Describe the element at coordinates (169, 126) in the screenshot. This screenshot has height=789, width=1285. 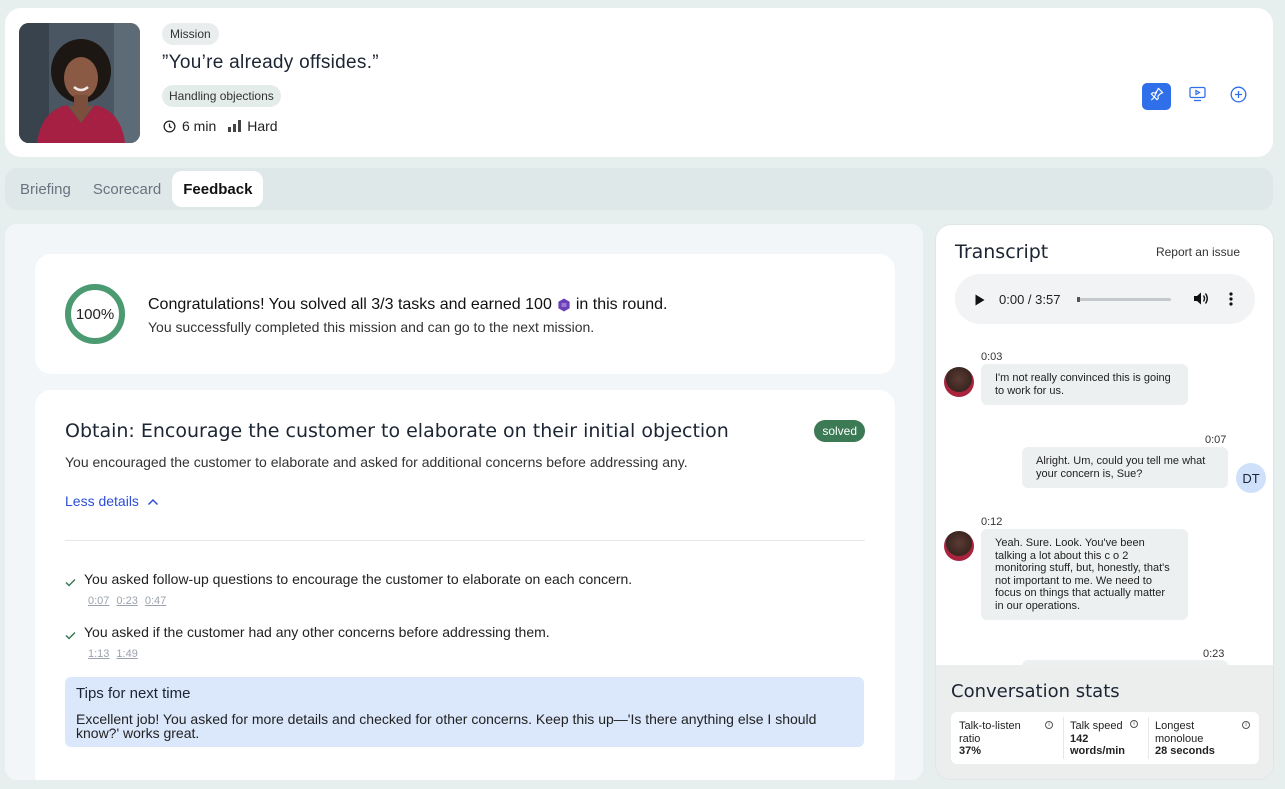
I see `clock-icon` at that location.